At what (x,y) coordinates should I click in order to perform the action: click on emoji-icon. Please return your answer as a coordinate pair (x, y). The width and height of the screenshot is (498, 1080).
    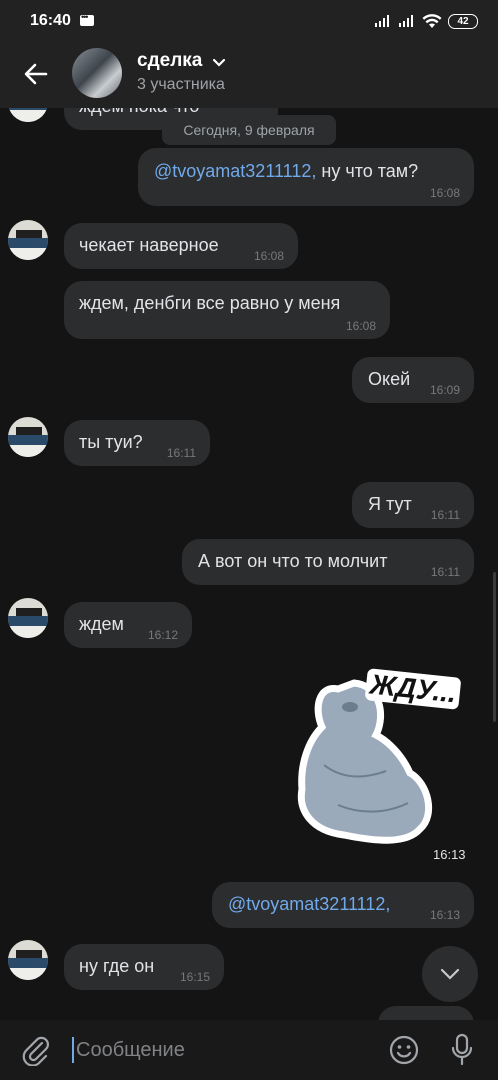
    Looking at the image, I should click on (404, 1050).